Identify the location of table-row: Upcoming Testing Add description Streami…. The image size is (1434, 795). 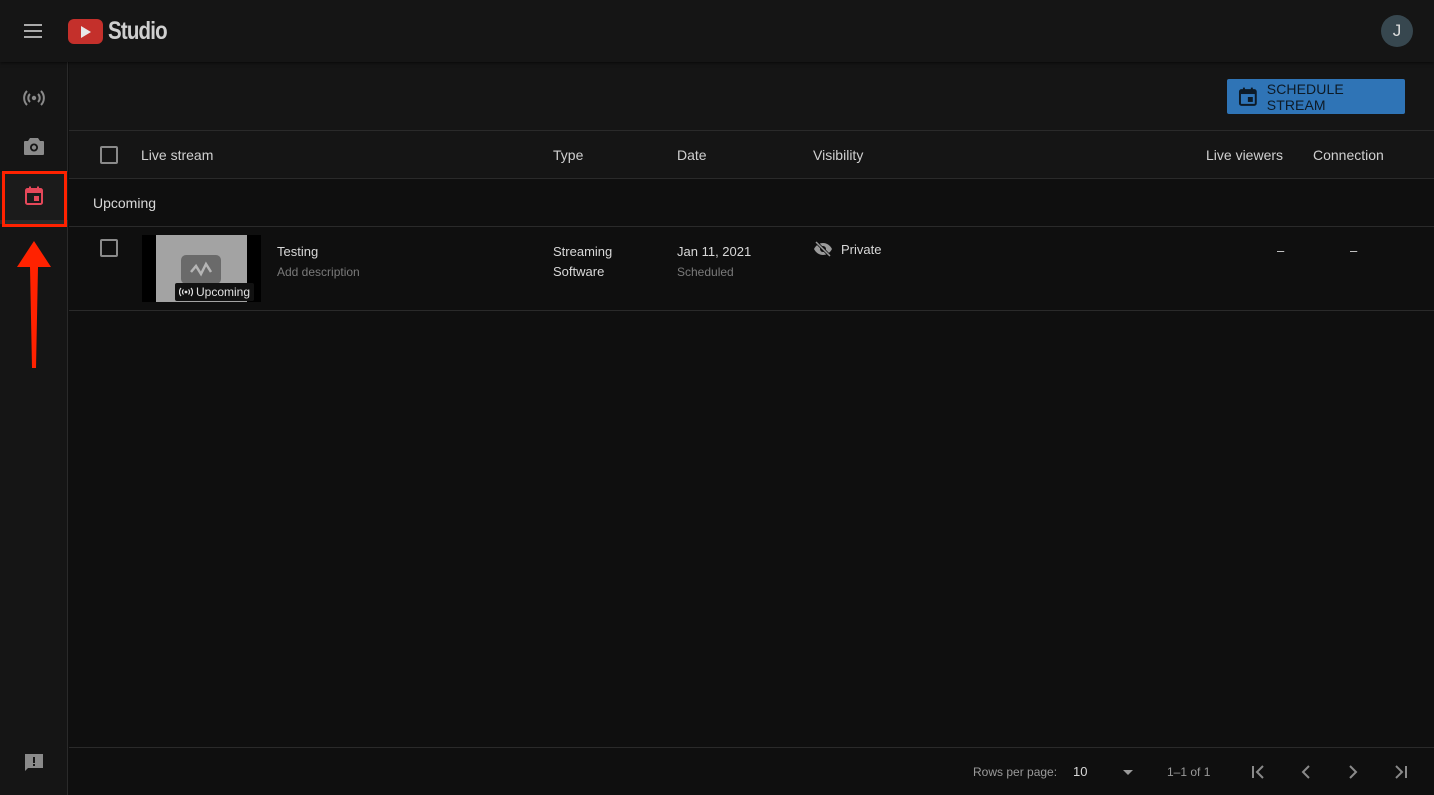
(751, 269).